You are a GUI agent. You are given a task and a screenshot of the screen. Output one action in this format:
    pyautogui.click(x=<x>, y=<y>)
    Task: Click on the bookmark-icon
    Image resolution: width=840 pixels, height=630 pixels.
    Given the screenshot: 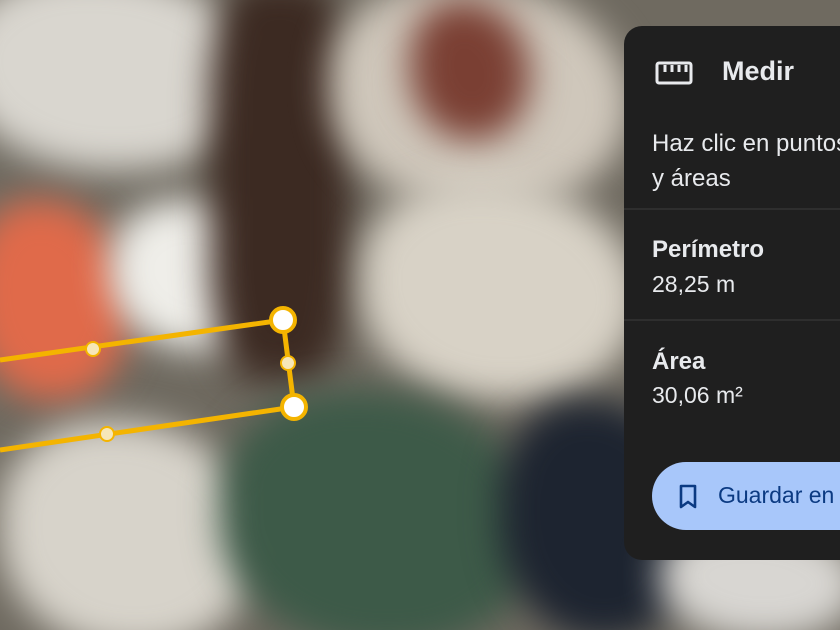 What is the action you would take?
    pyautogui.click(x=688, y=496)
    